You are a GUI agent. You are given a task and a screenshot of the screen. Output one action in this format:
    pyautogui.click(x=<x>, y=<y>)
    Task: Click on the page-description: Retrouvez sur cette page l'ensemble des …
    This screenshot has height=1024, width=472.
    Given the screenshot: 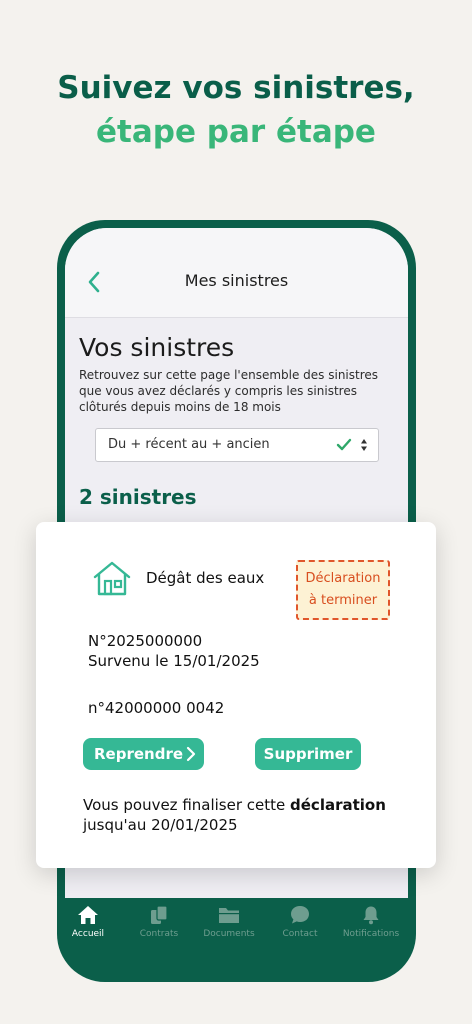 What is the action you would take?
    pyautogui.click(x=229, y=391)
    